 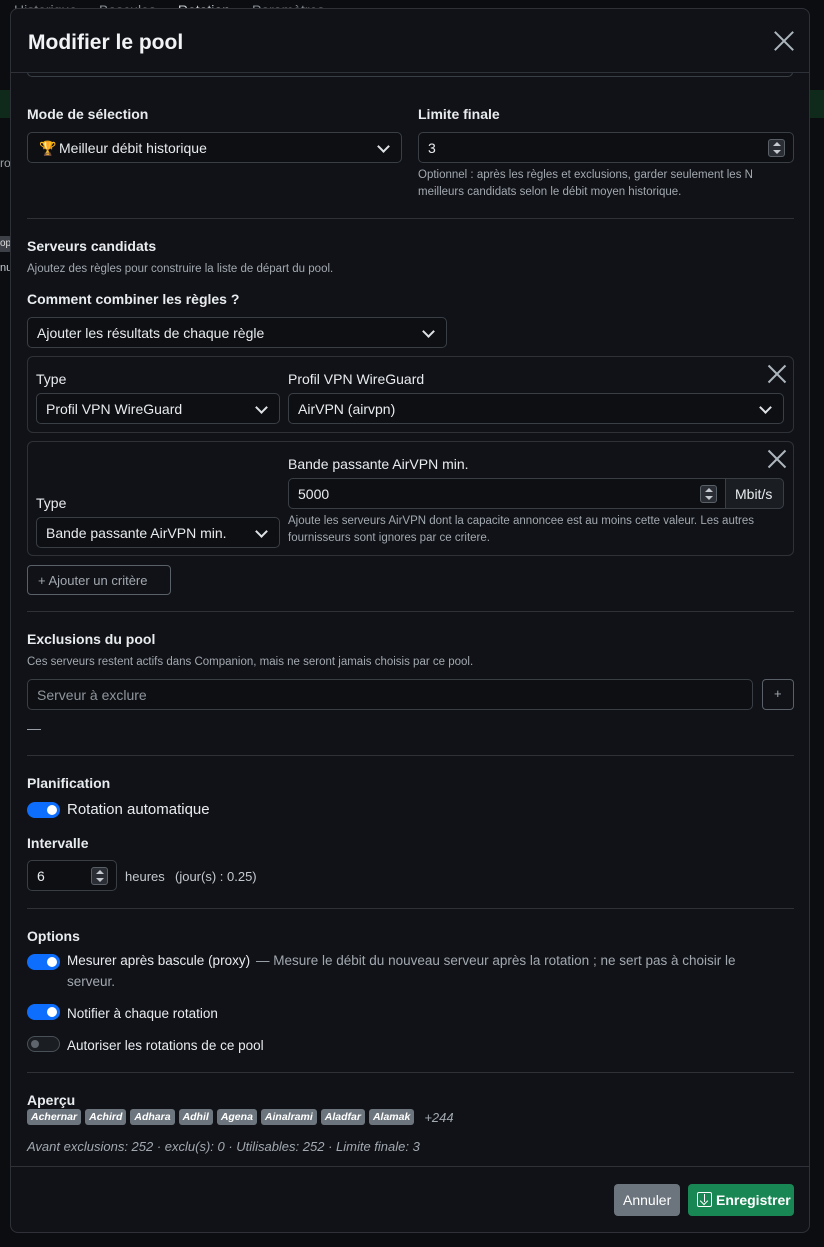 I want to click on measure-help-2: serveur., so click(x=91, y=981).